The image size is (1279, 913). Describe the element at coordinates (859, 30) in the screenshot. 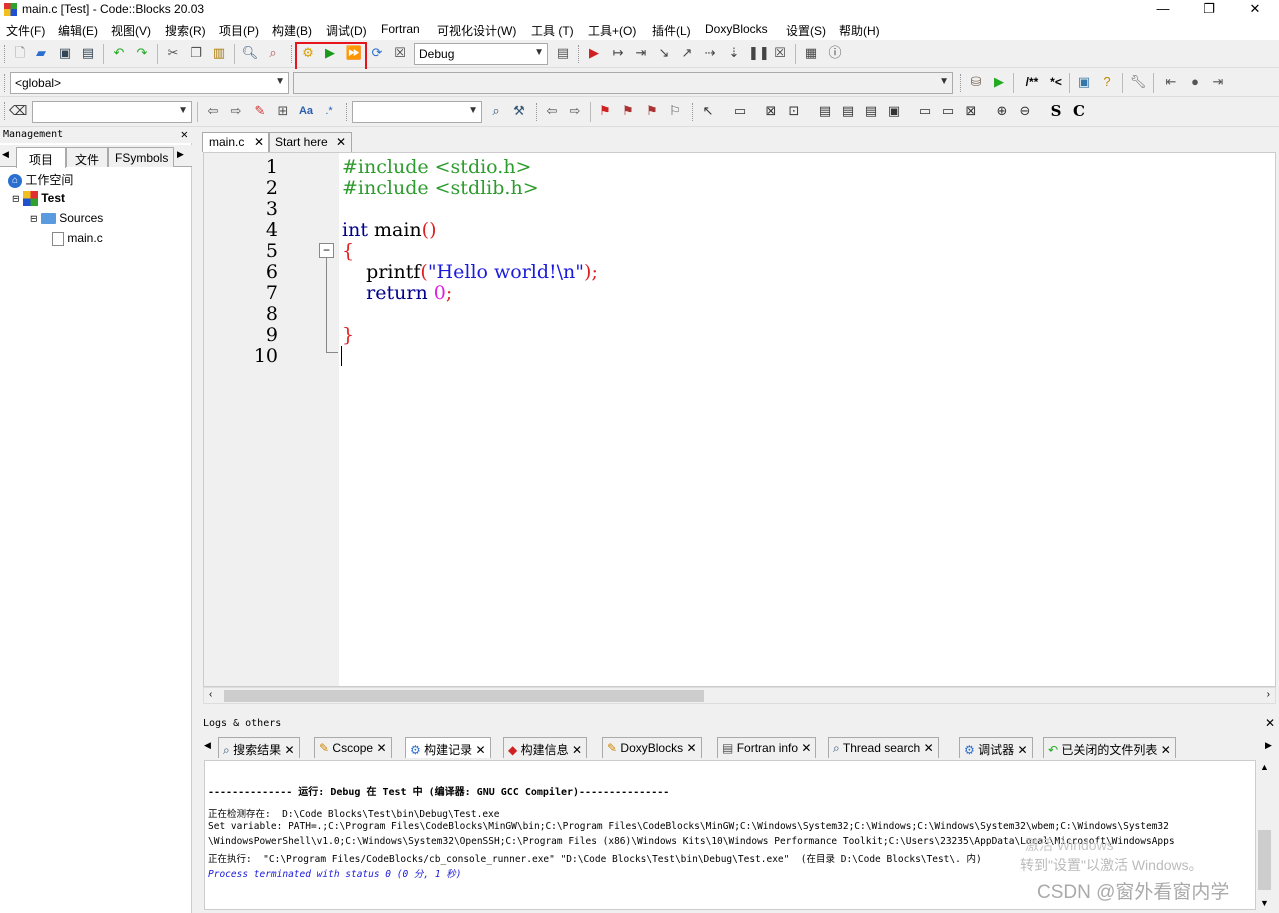

I see `menu-help: 帮助(H)` at that location.